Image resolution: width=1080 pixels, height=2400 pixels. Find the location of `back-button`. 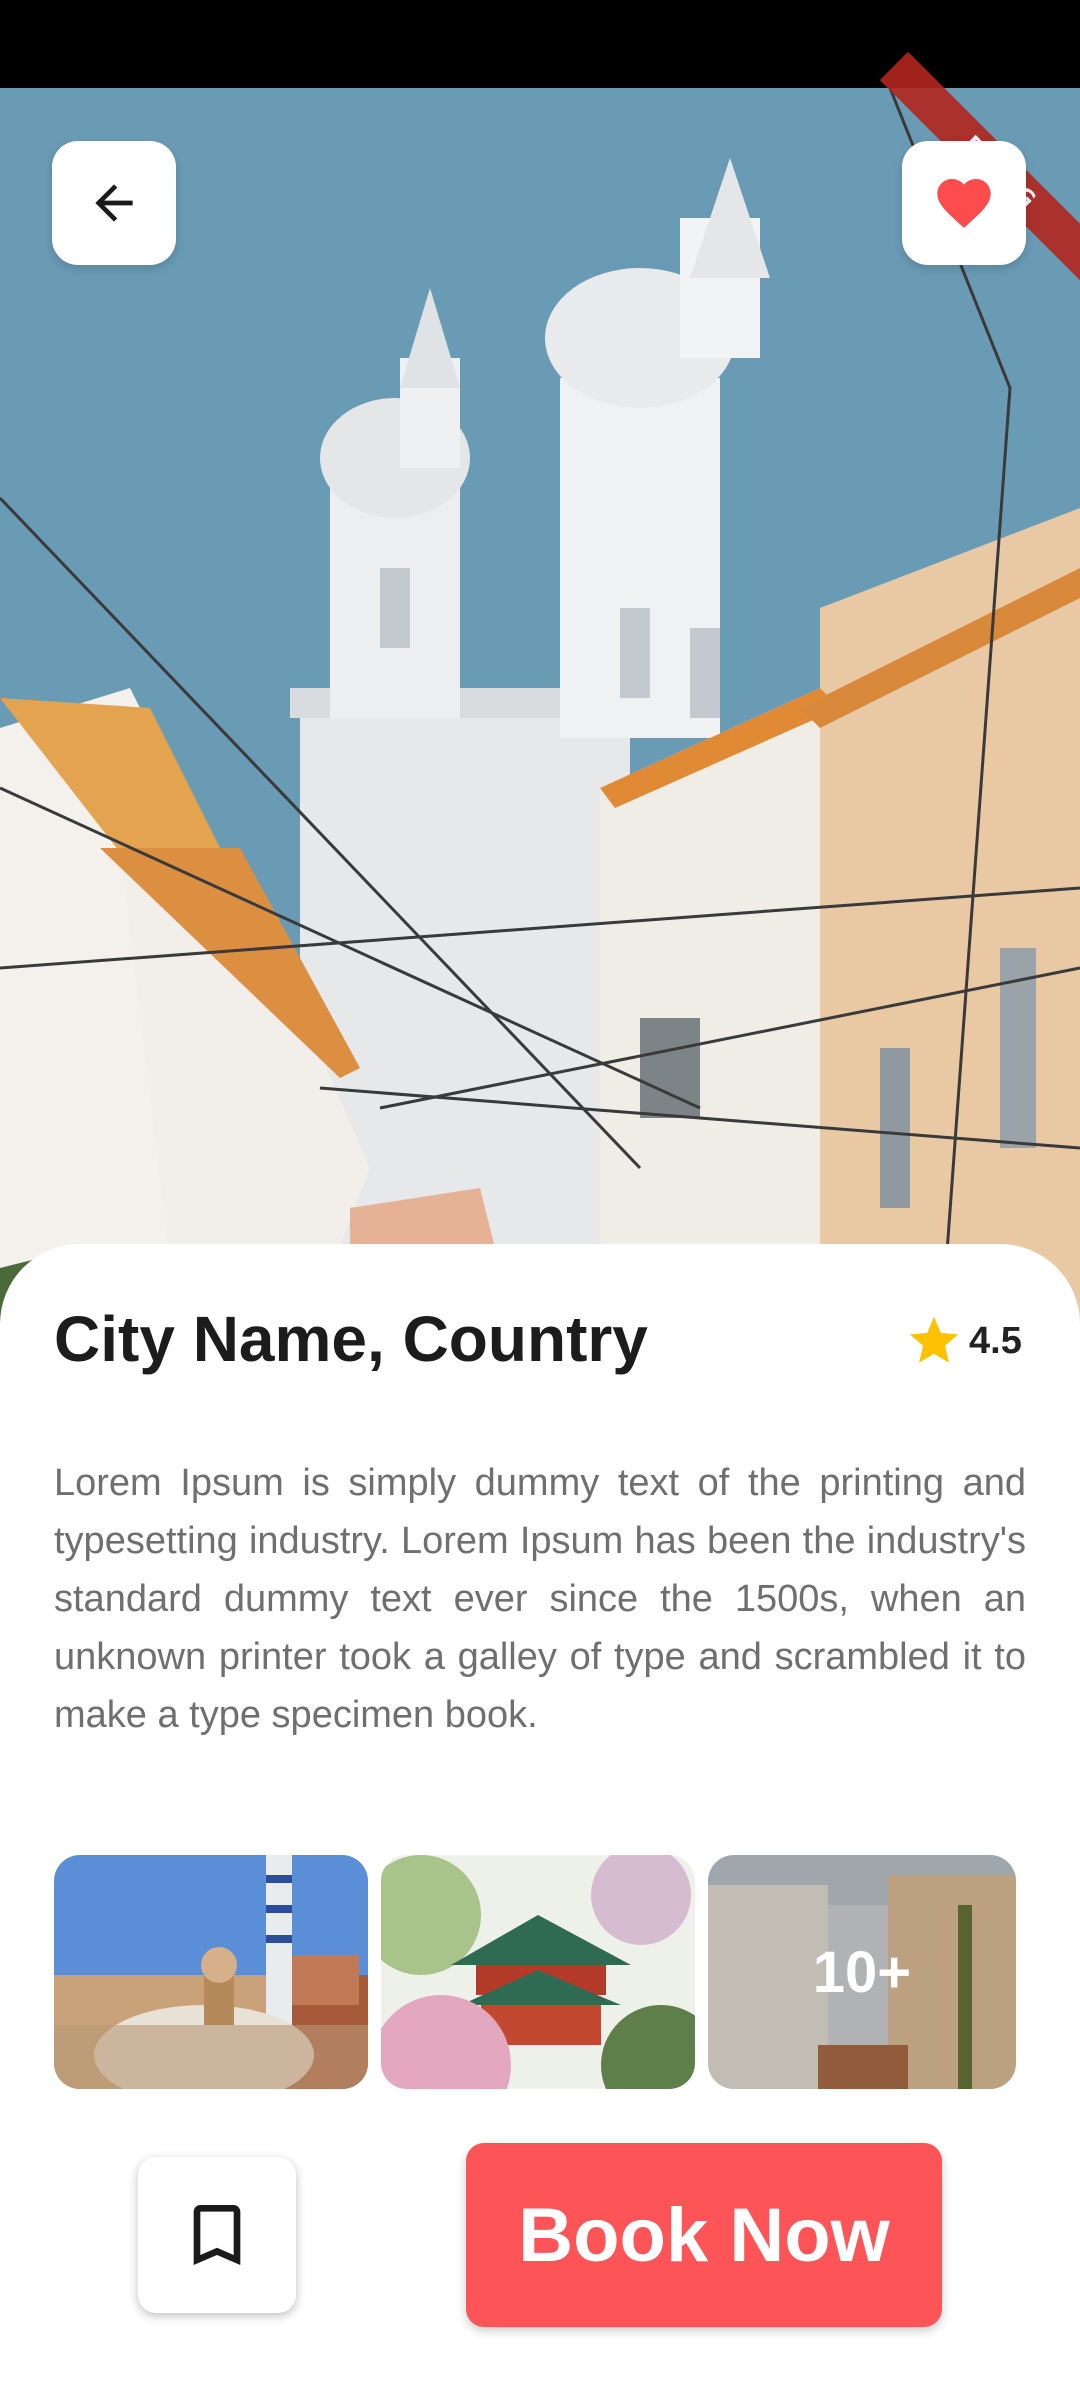

back-button is located at coordinates (114, 203).